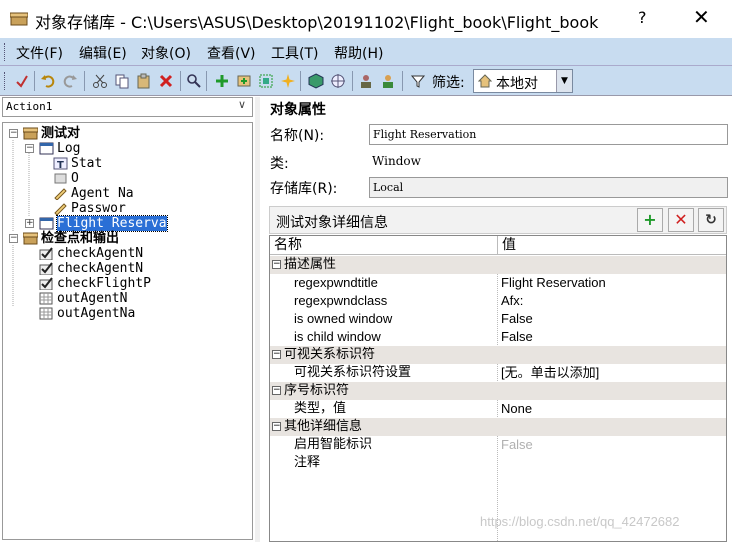  What do you see at coordinates (86, 163) in the screenshot?
I see `tree-node: Stat` at bounding box center [86, 163].